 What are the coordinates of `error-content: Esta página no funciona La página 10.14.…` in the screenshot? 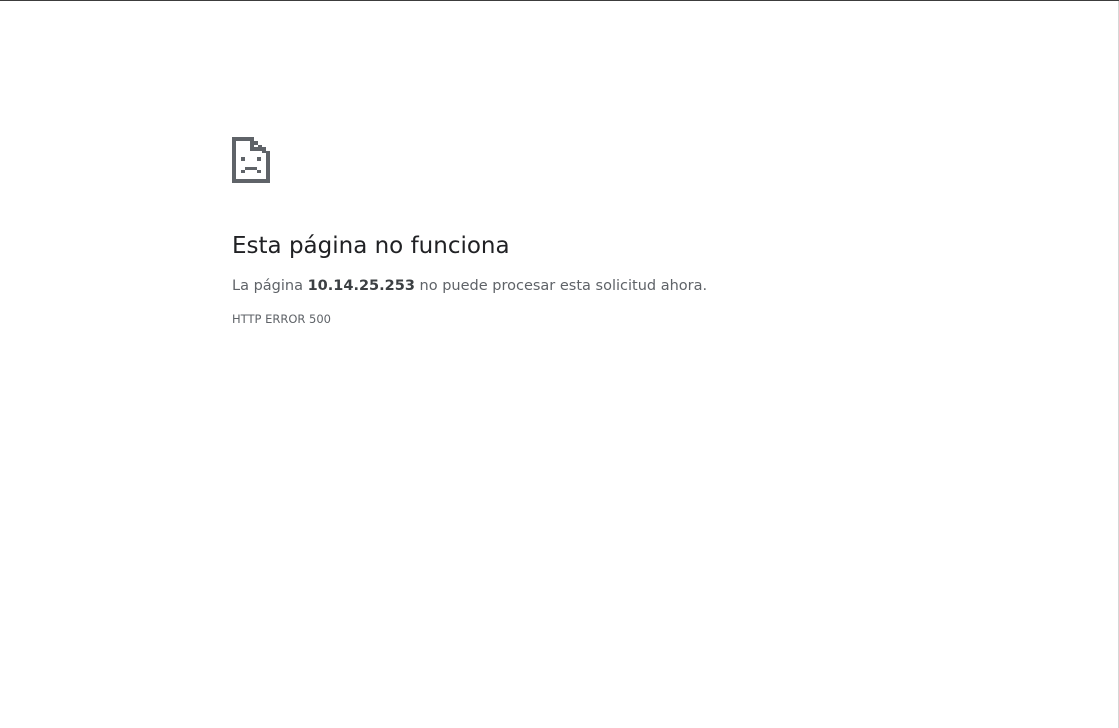 It's located at (542, 231).